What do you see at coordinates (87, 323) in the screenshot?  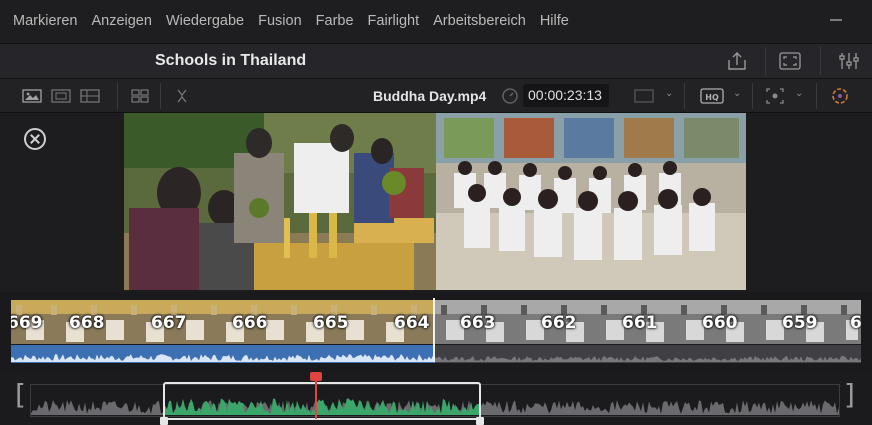 I see `frame-number: 668` at bounding box center [87, 323].